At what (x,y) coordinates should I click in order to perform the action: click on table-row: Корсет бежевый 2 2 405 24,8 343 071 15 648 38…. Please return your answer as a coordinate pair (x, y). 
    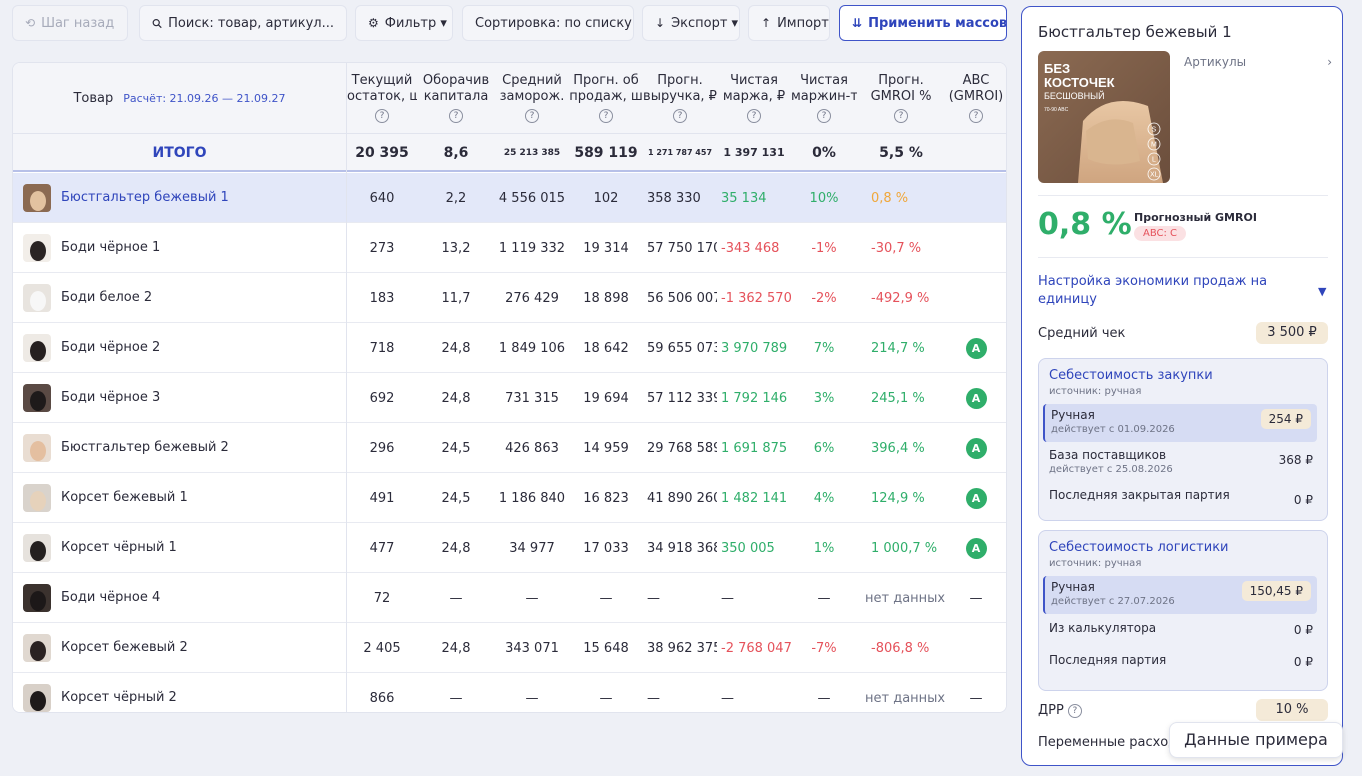
    Looking at the image, I should click on (509, 648).